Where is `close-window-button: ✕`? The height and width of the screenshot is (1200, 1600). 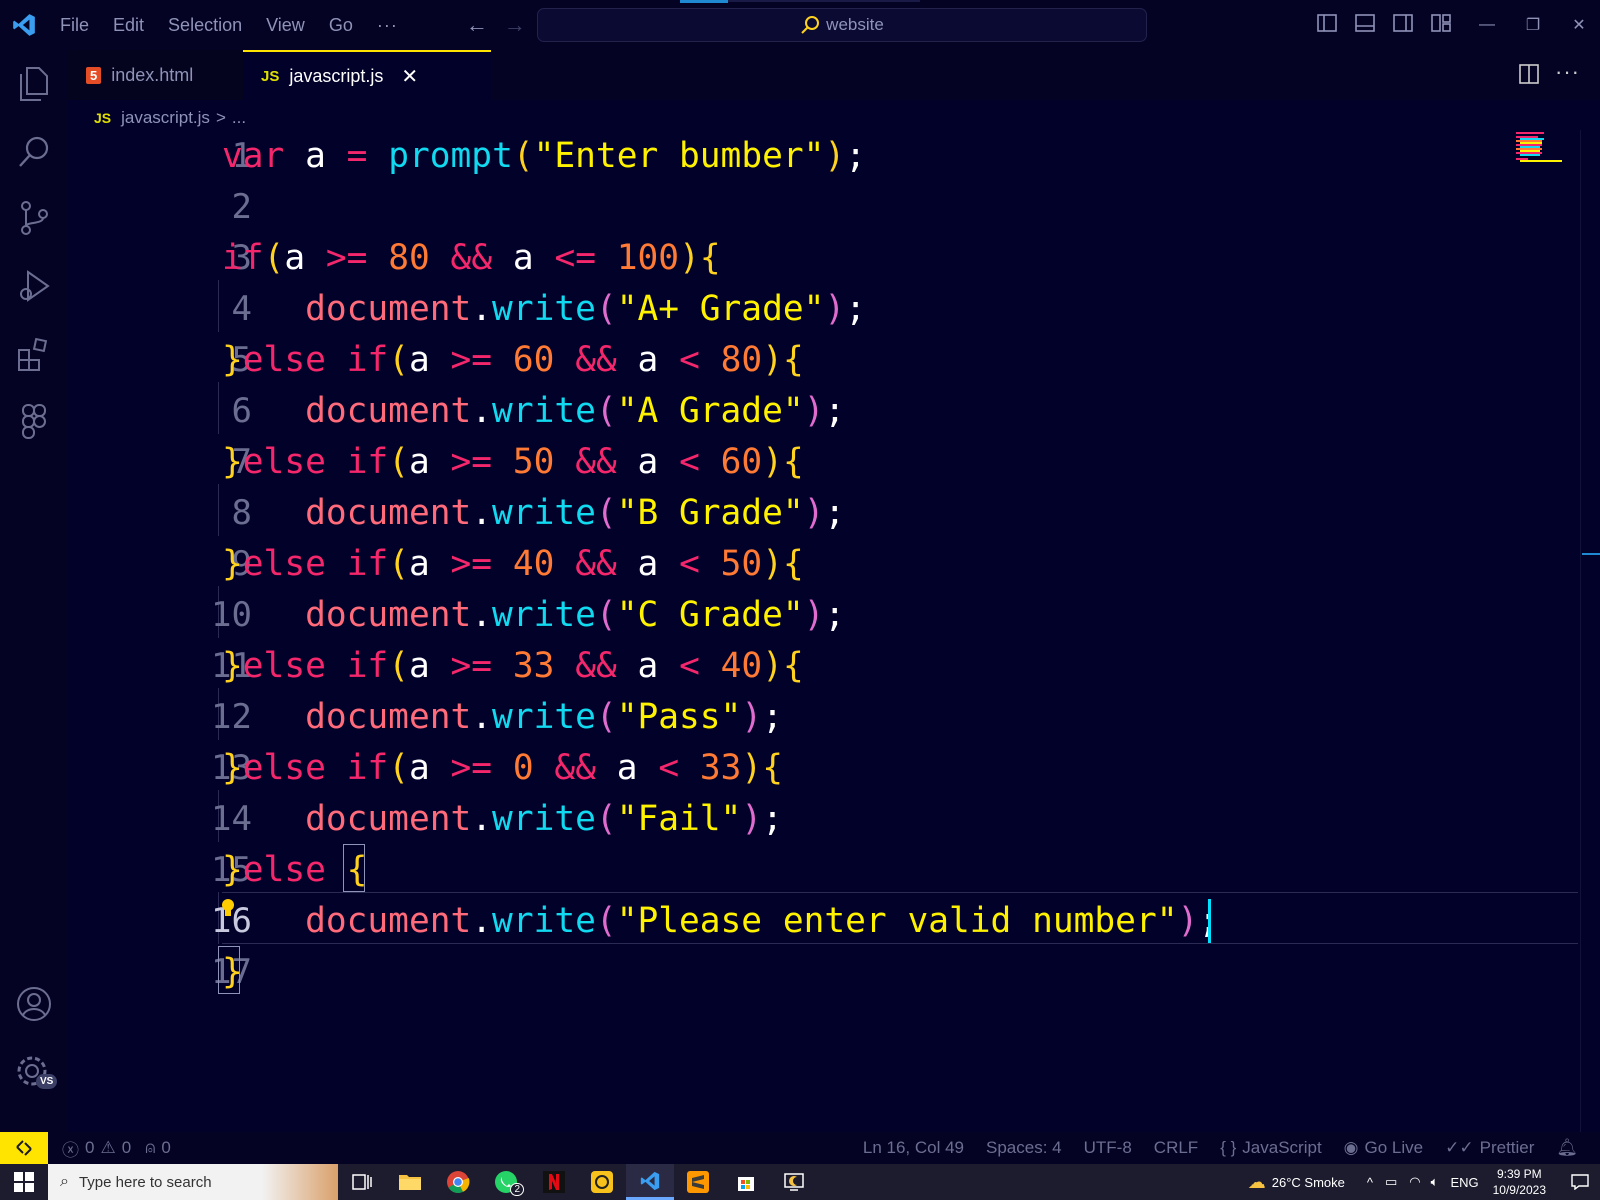
close-window-button: ✕ is located at coordinates (1578, 25).